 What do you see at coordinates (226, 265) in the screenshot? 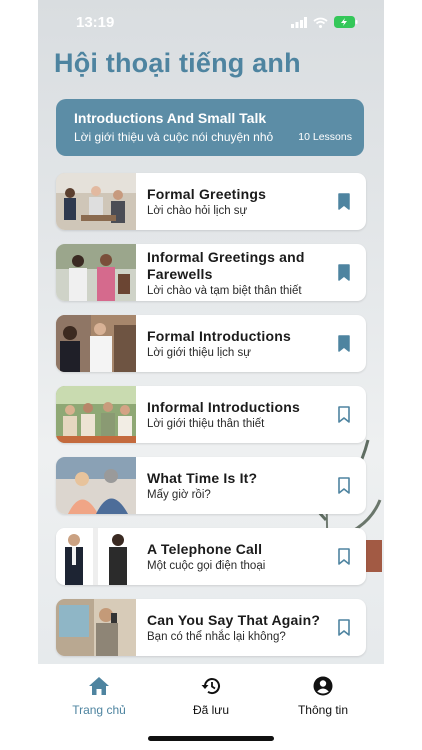
I see `lesson-title: Informal Greetings and Farewells` at bounding box center [226, 265].